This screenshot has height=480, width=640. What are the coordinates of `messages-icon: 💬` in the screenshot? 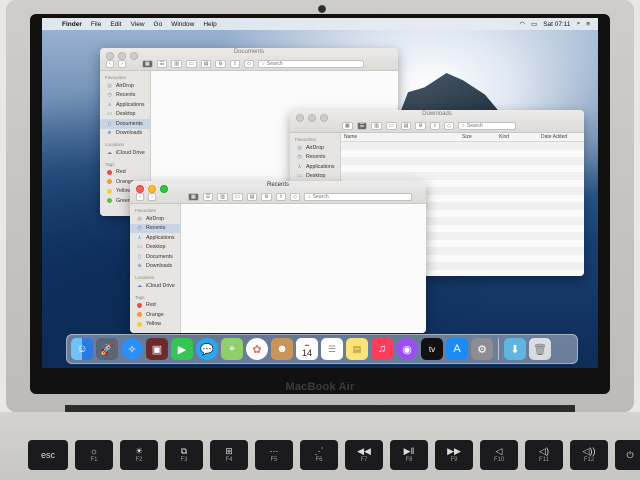 It's located at (207, 349).